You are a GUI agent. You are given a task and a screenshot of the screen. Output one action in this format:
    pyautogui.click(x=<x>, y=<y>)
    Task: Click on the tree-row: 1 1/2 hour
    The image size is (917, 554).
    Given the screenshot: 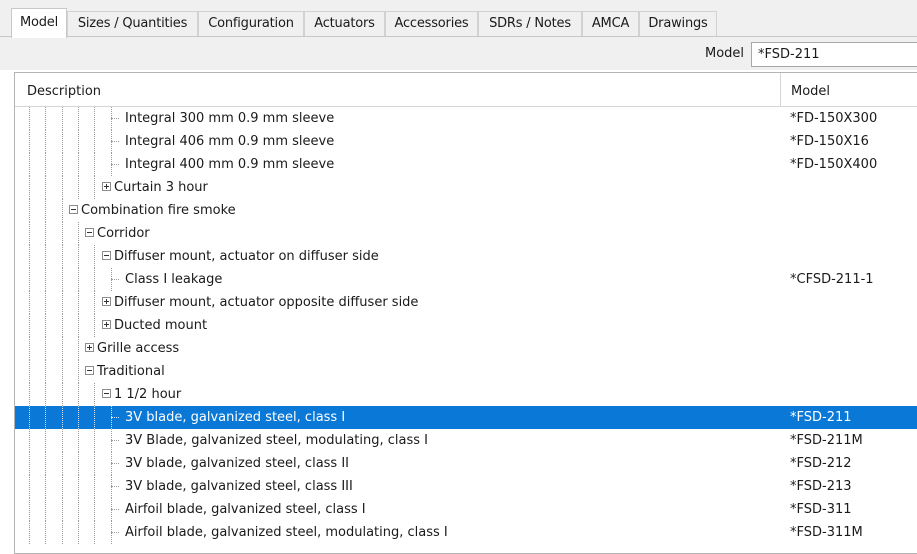 What is the action you would take?
    pyautogui.click(x=466, y=394)
    